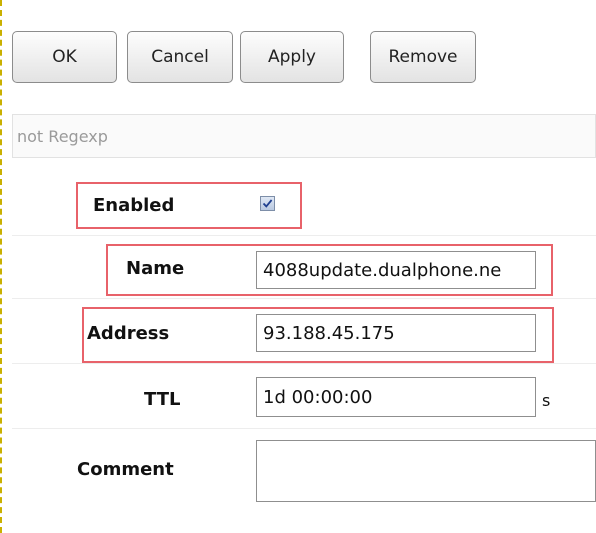 The width and height of the screenshot is (596, 533). Describe the element at coordinates (125, 469) in the screenshot. I see `comment-label: Comment` at that location.